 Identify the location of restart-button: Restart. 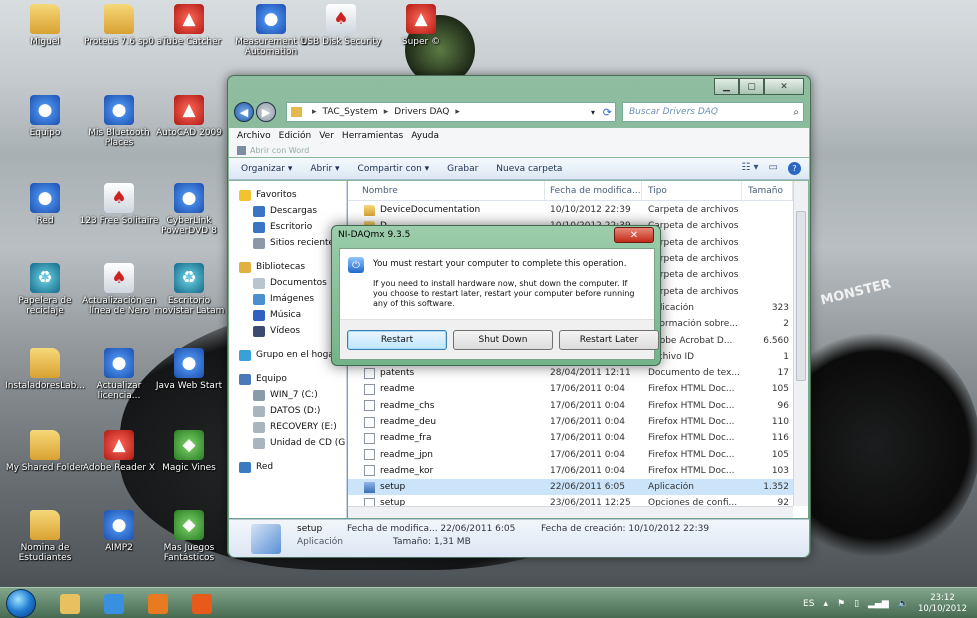
(397, 340).